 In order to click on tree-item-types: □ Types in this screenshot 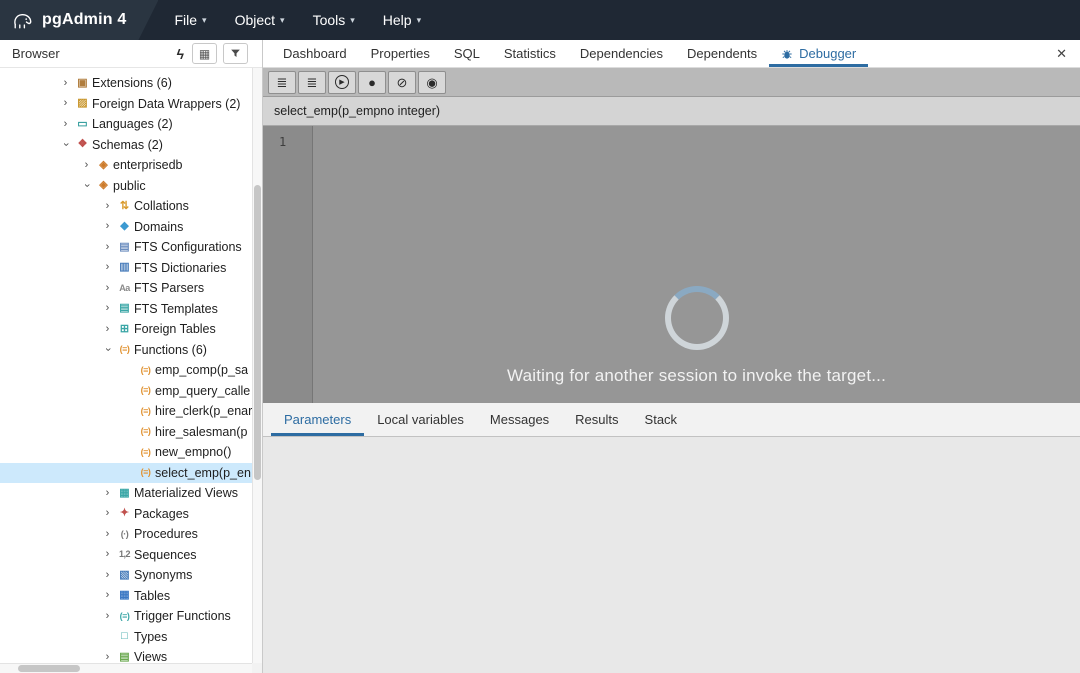, I will do `click(126, 637)`.